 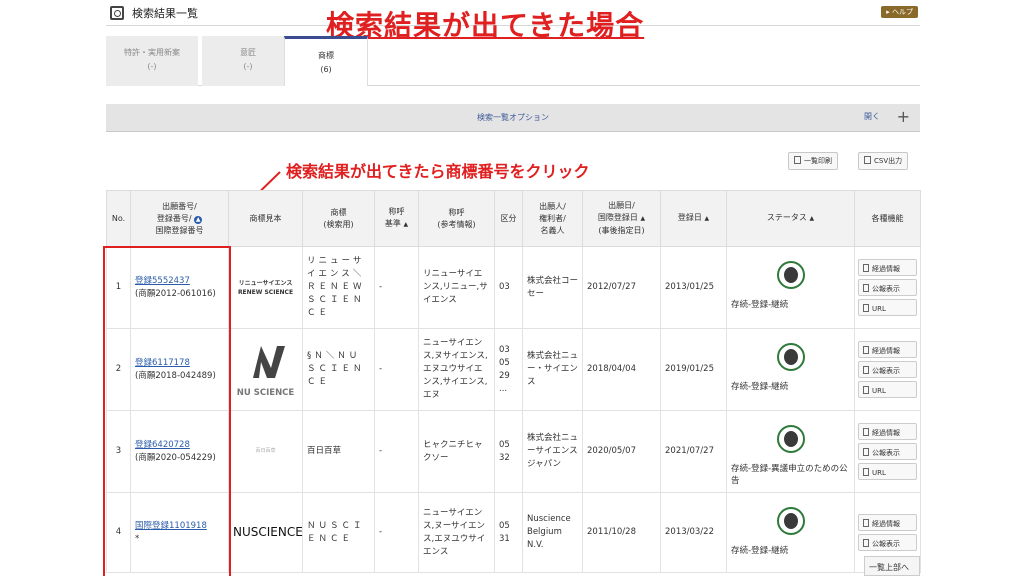 What do you see at coordinates (198, 219) in the screenshot?
I see `sort-up-icon: ▲` at bounding box center [198, 219].